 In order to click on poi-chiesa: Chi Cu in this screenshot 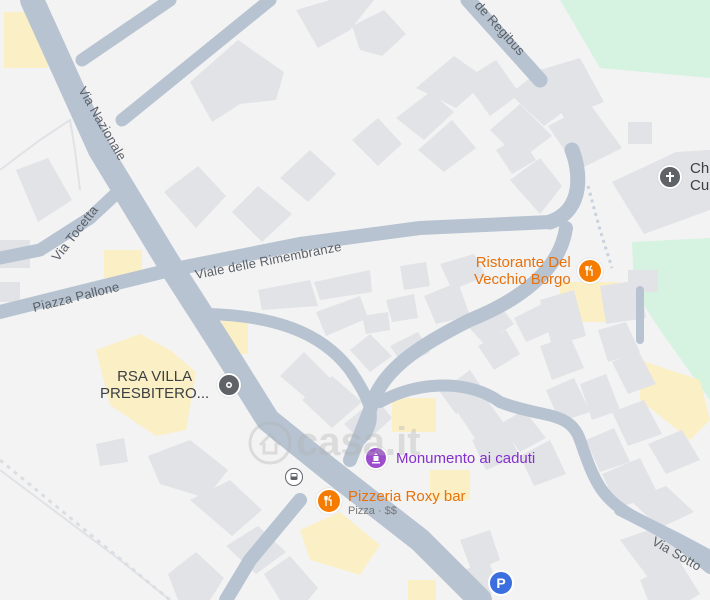, I will do `click(684, 177)`.